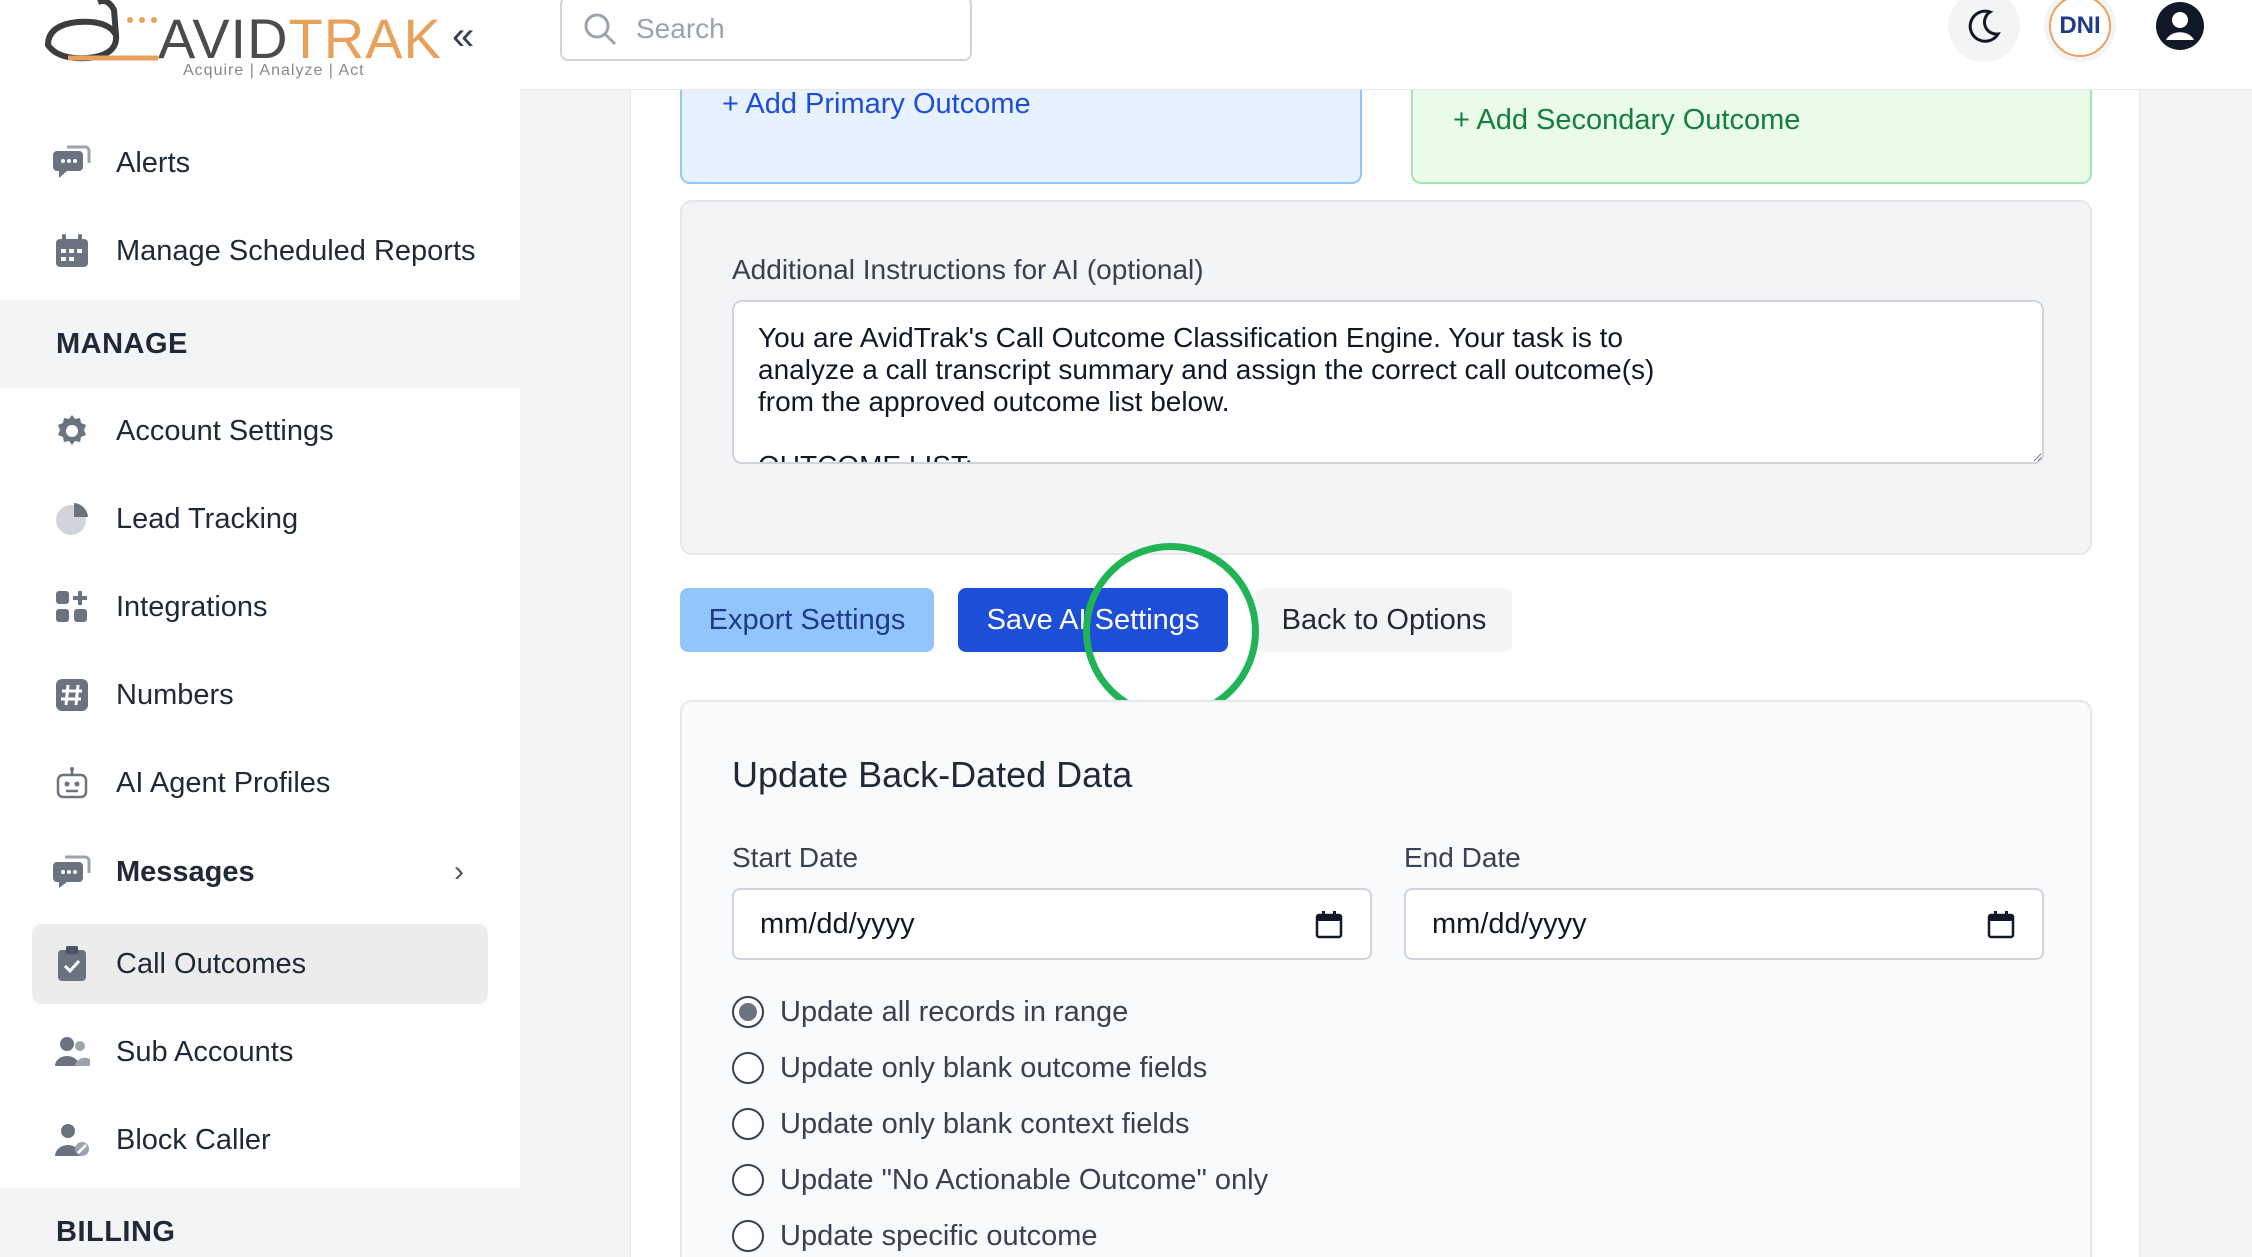 Image resolution: width=2252 pixels, height=1257 pixels. Describe the element at coordinates (72, 695) in the screenshot. I see `hash-icon` at that location.